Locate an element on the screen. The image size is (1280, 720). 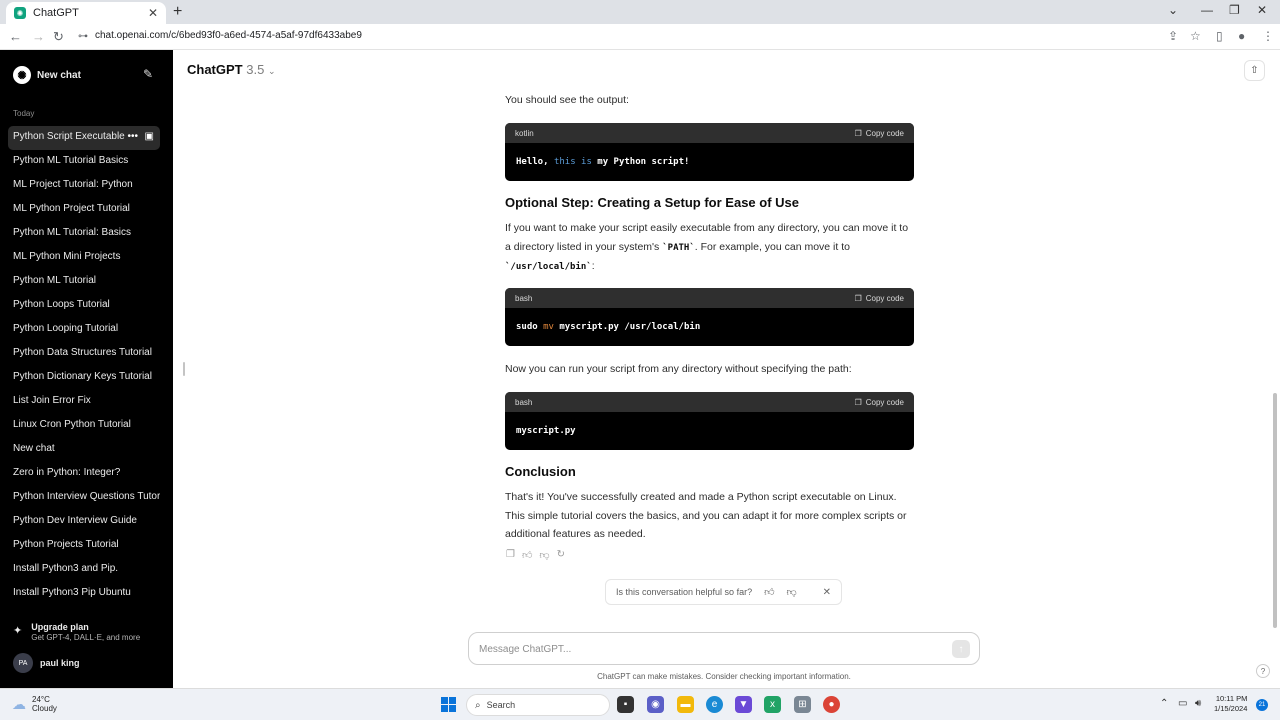
archive-icon: ▣ is located at coordinates (149, 137).